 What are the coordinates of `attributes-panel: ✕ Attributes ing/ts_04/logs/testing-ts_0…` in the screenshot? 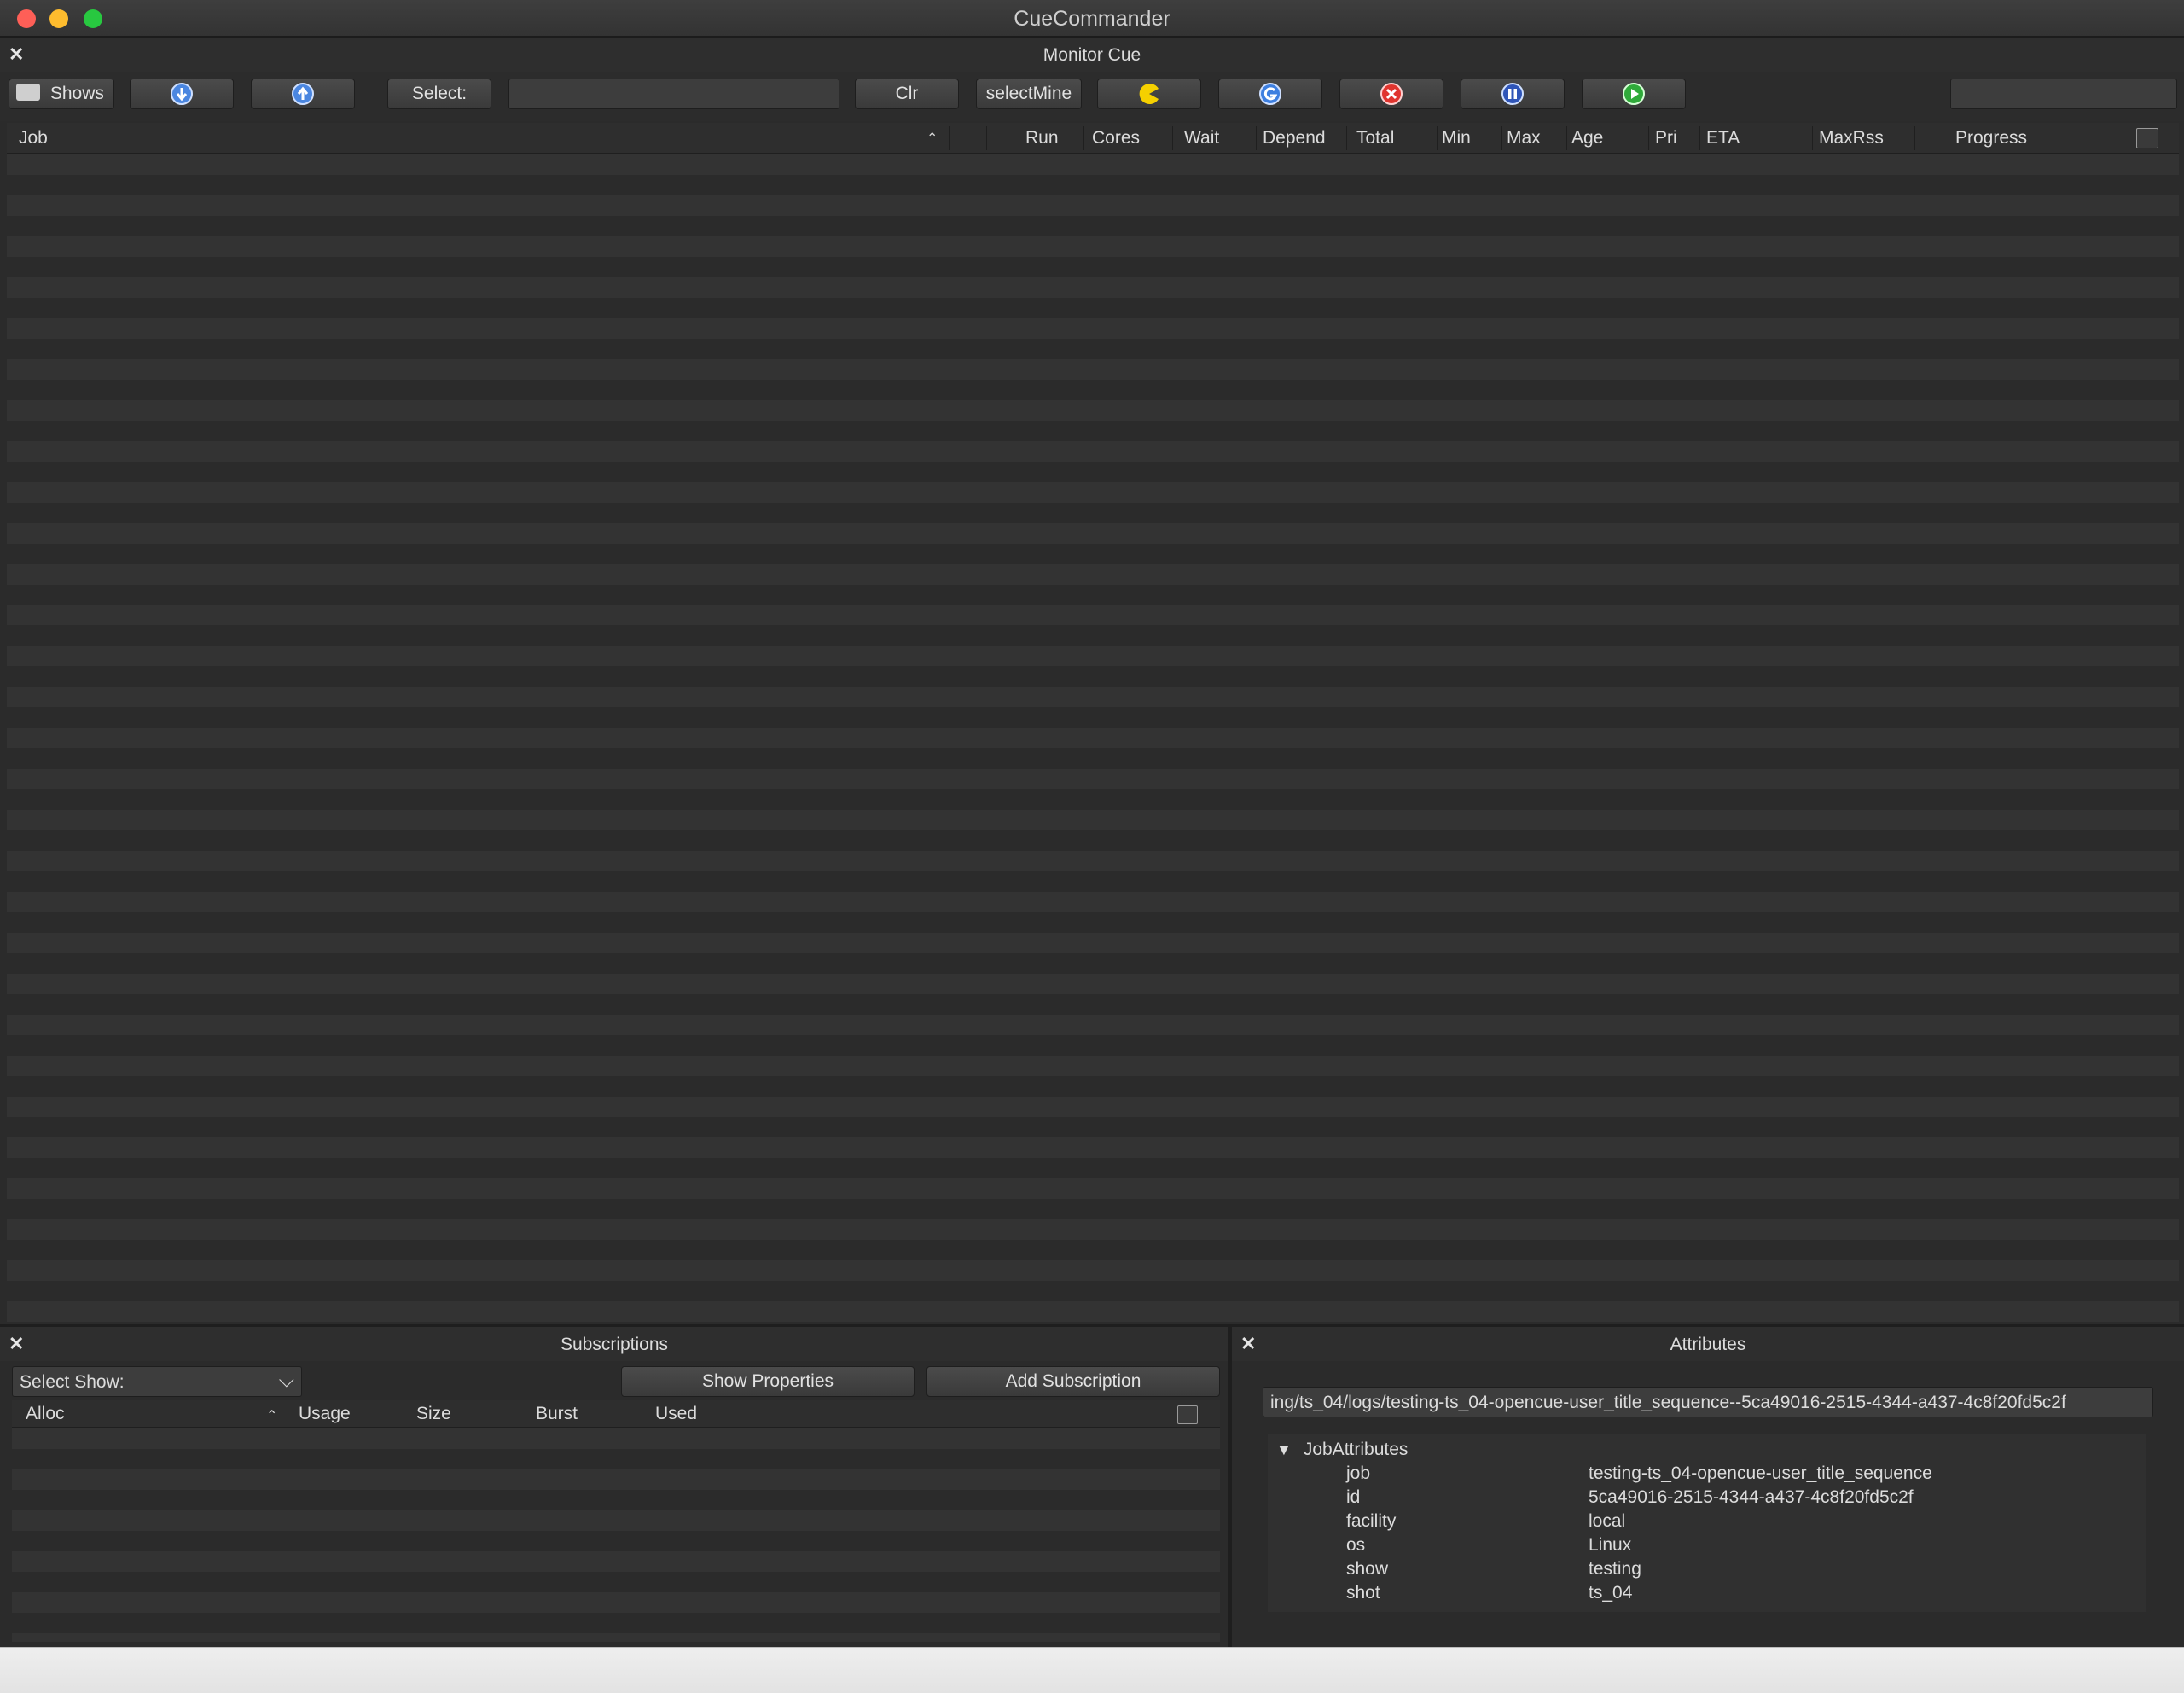 It's located at (1708, 1487).